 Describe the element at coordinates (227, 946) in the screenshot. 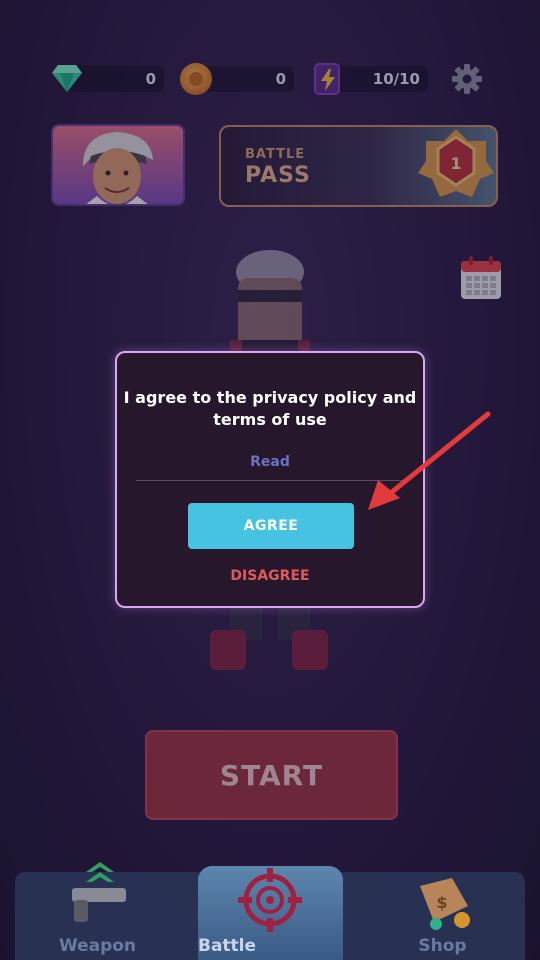

I see `tab-battle-label: Battle` at that location.